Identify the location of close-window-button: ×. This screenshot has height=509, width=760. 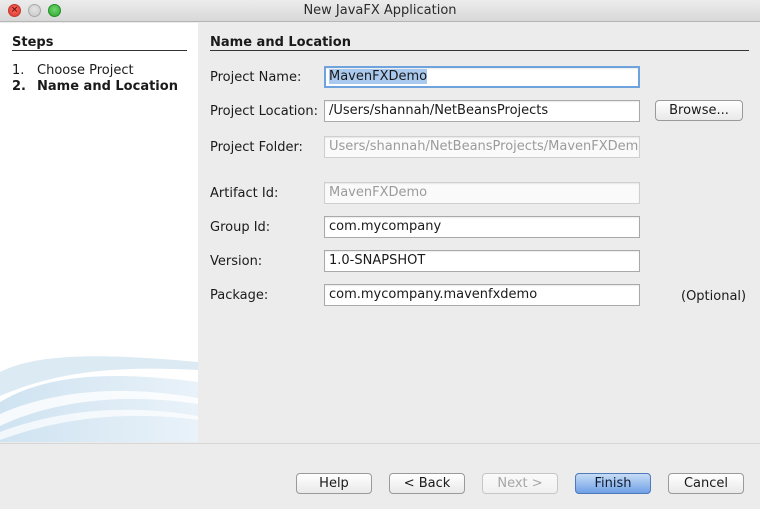
(14, 10).